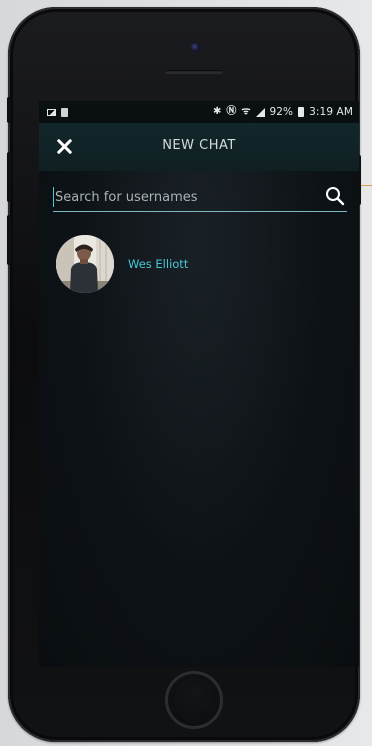 This screenshot has height=746, width=372. I want to click on search-bar, so click(200, 198).